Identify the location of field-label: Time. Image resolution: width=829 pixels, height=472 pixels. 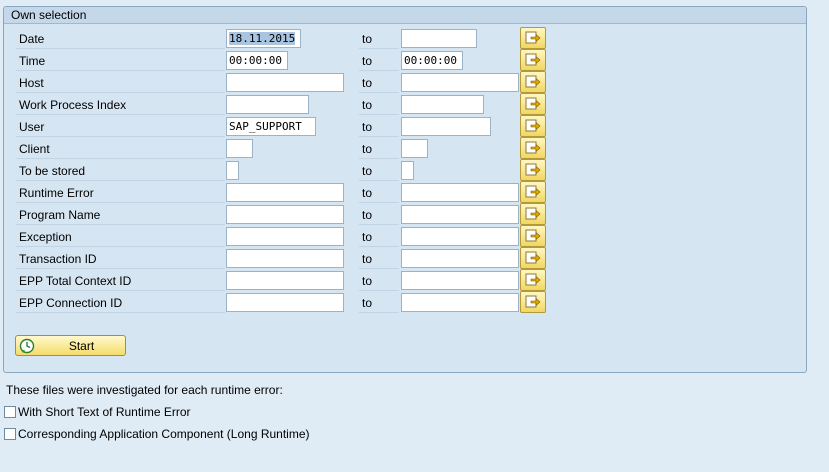
(120, 61).